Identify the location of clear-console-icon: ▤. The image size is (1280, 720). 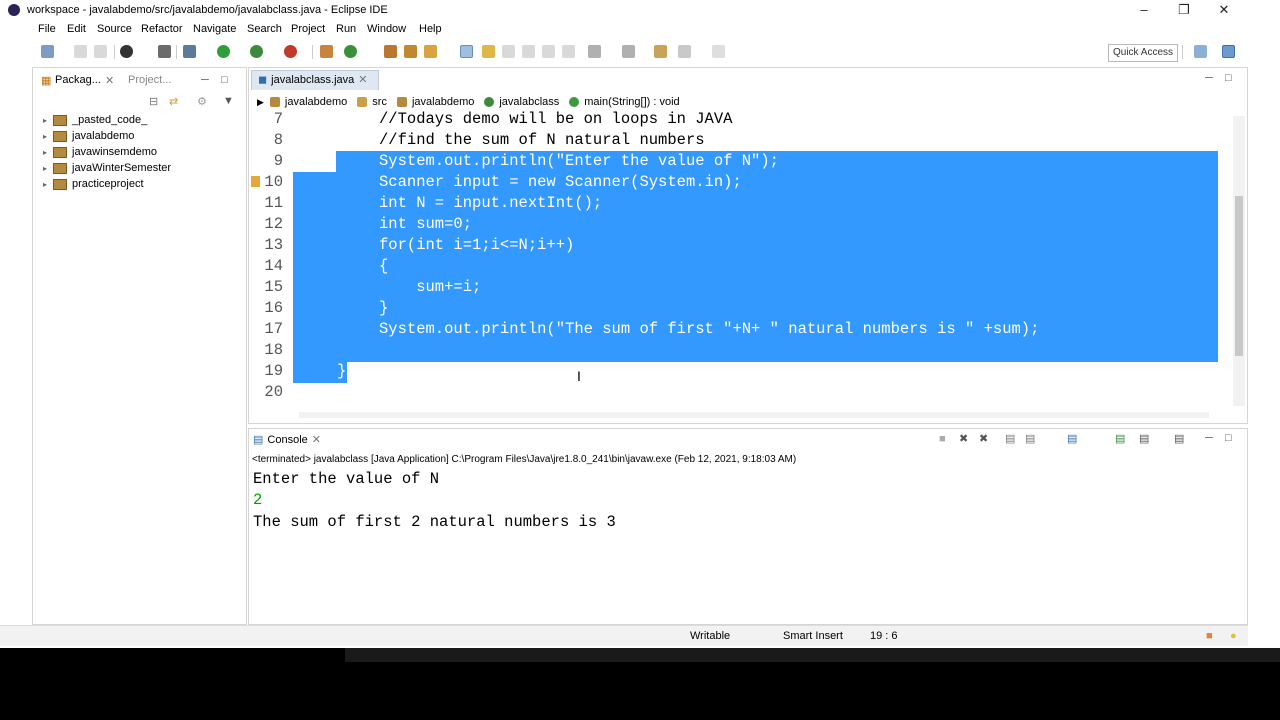
(1010, 438).